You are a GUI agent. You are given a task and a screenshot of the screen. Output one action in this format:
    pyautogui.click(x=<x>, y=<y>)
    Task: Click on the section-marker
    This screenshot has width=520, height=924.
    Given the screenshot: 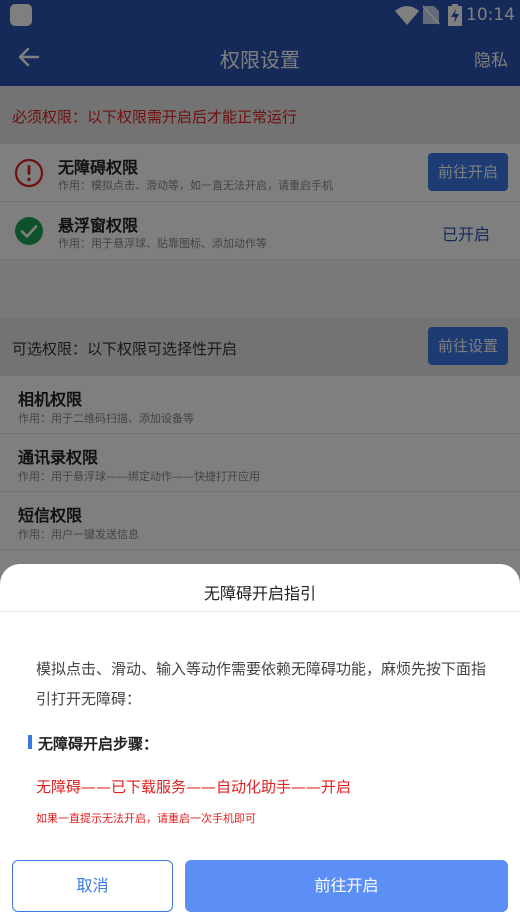 What is the action you would take?
    pyautogui.click(x=30, y=742)
    